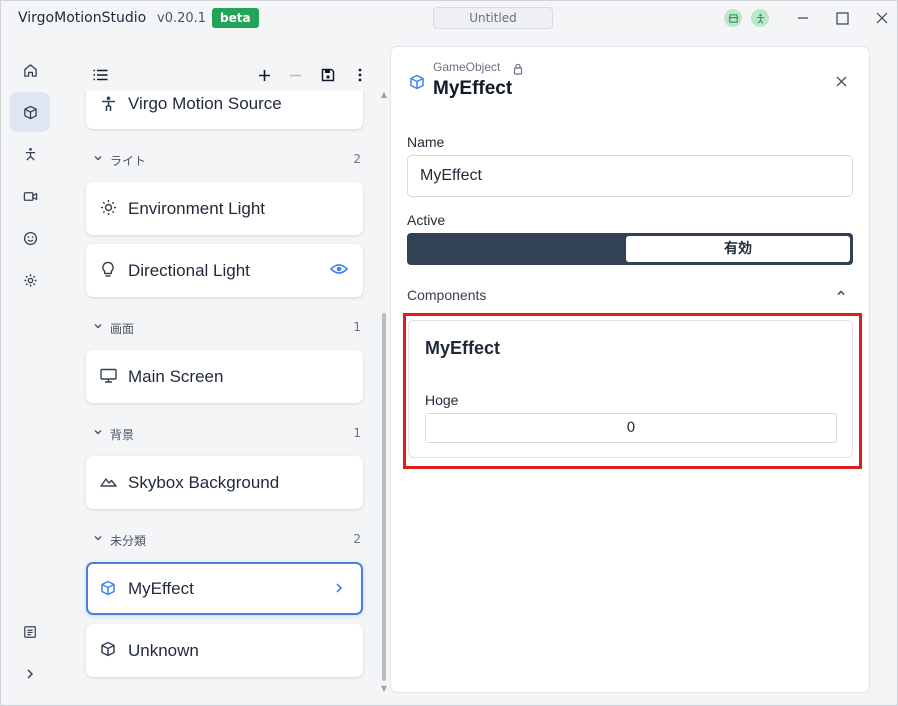  What do you see at coordinates (426, 142) in the screenshot?
I see `name-label: Name` at bounding box center [426, 142].